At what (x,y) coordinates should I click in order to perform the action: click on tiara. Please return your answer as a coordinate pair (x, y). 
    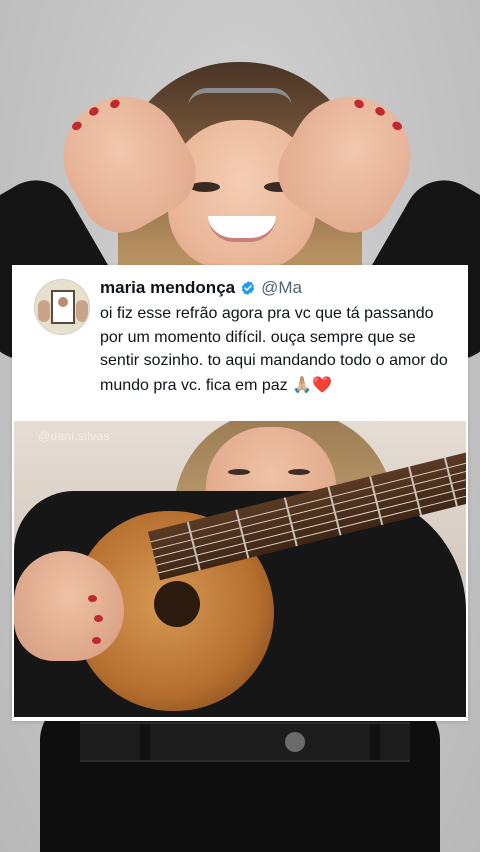
    Looking at the image, I should click on (240, 97).